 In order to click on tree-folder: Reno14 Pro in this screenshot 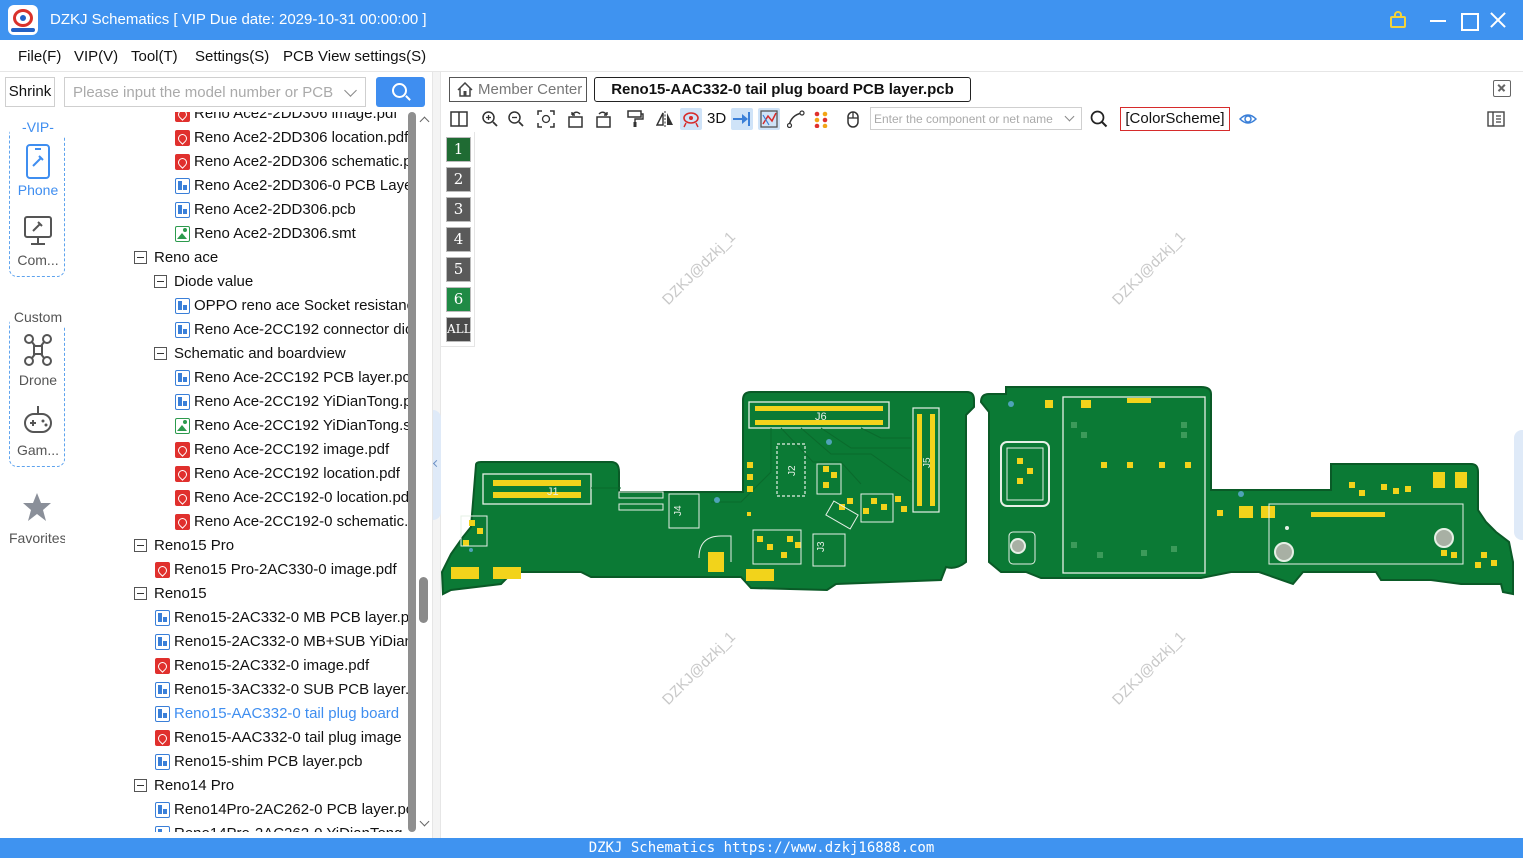, I will do `click(241, 786)`.